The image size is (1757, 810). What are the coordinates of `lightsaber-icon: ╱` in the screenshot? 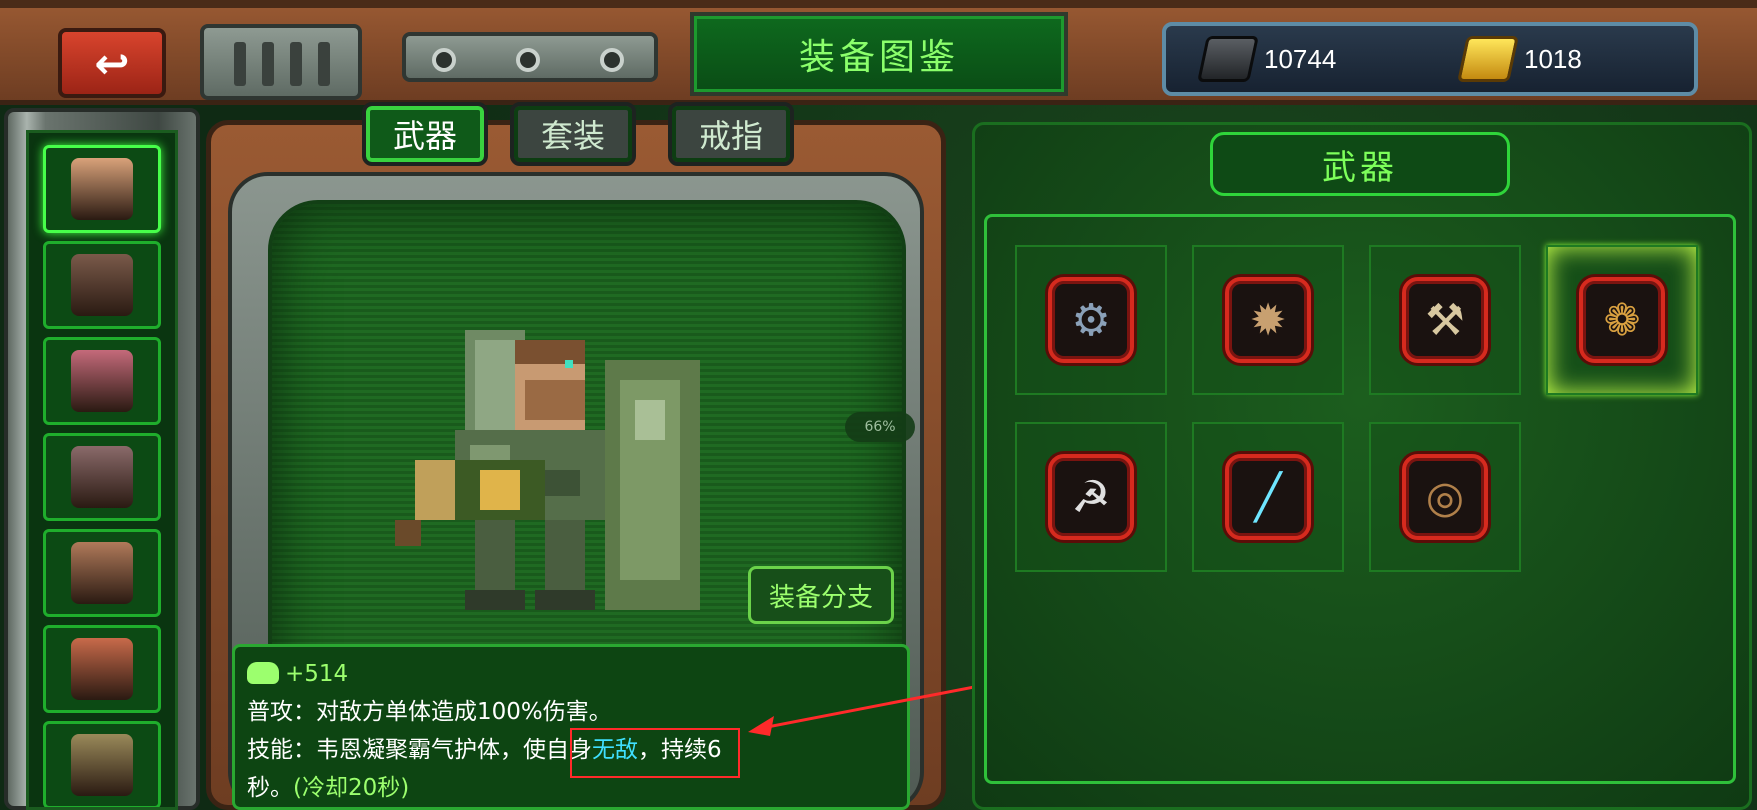 It's located at (1268, 497).